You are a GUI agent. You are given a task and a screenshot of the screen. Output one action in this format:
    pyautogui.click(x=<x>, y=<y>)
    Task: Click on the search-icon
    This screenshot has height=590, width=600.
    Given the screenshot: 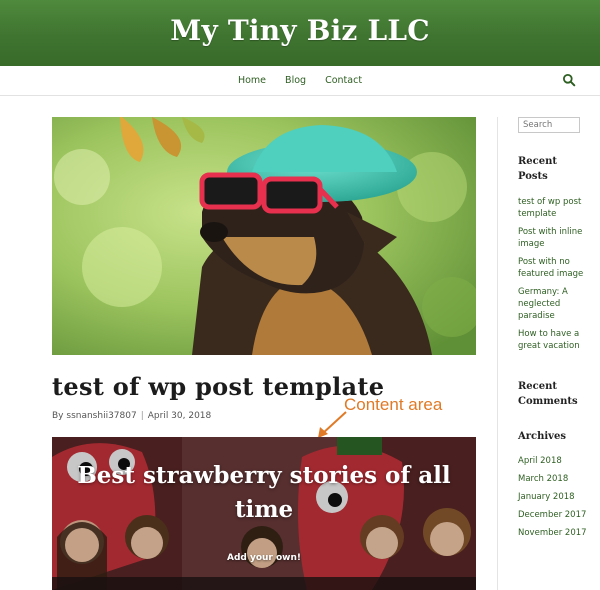 What is the action you would take?
    pyautogui.click(x=569, y=80)
    